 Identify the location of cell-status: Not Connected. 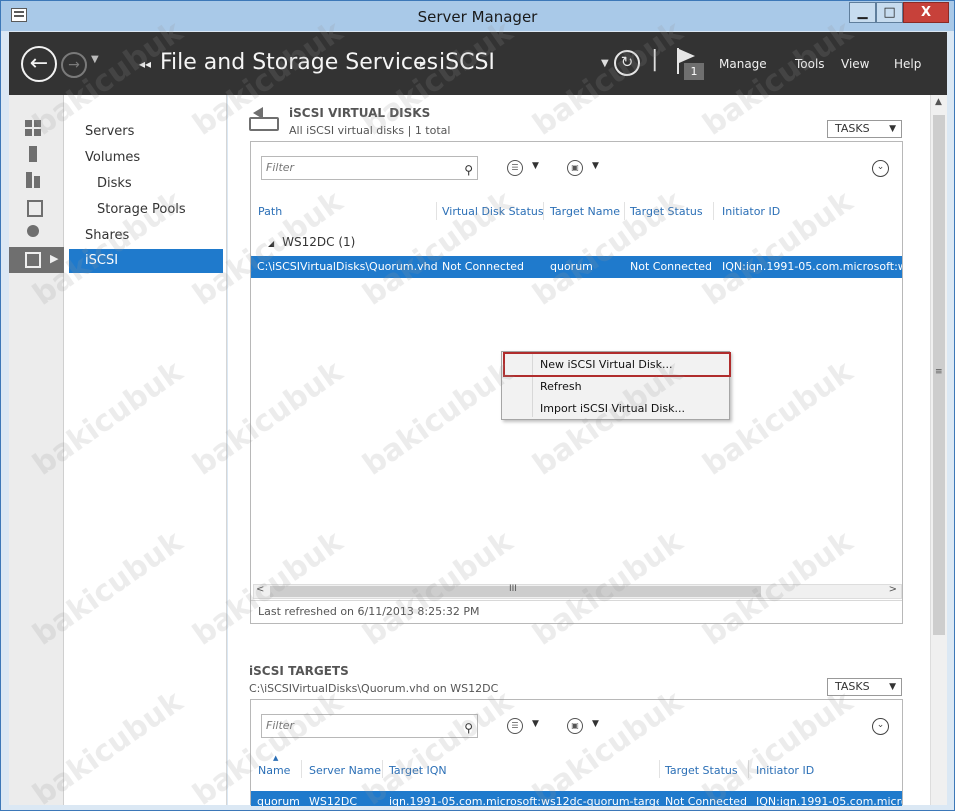
(483, 266).